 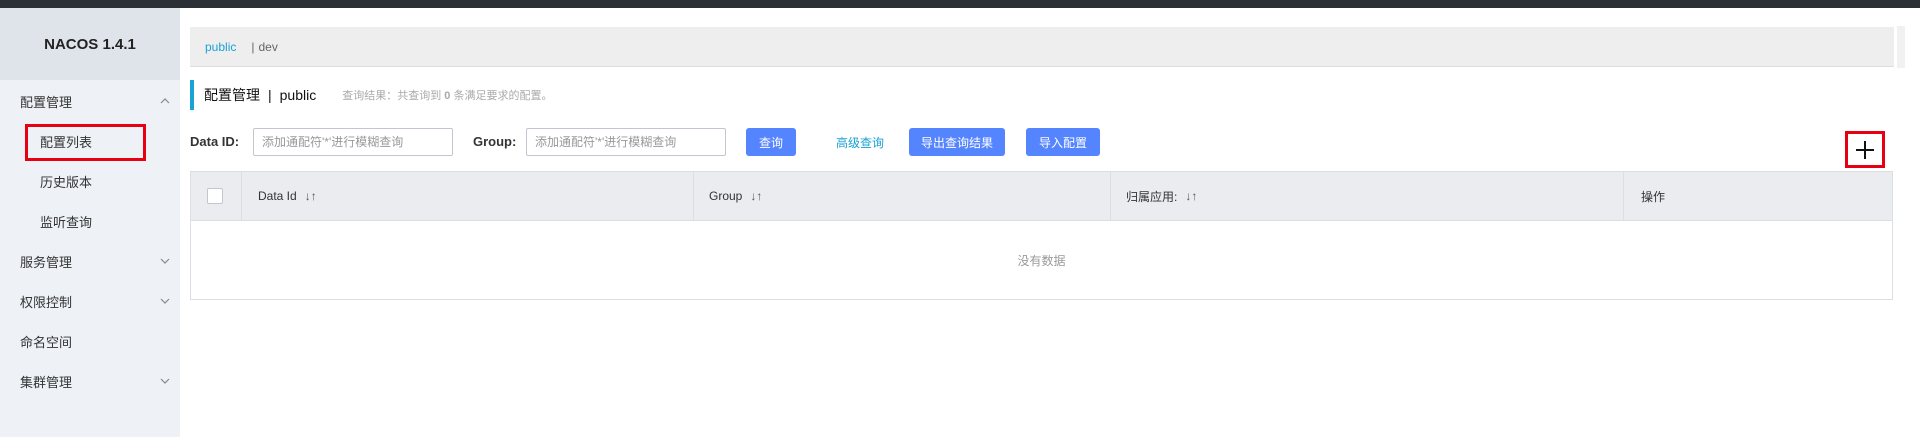 I want to click on hint-prefix: 查询结果：共查询到, so click(x=392, y=96).